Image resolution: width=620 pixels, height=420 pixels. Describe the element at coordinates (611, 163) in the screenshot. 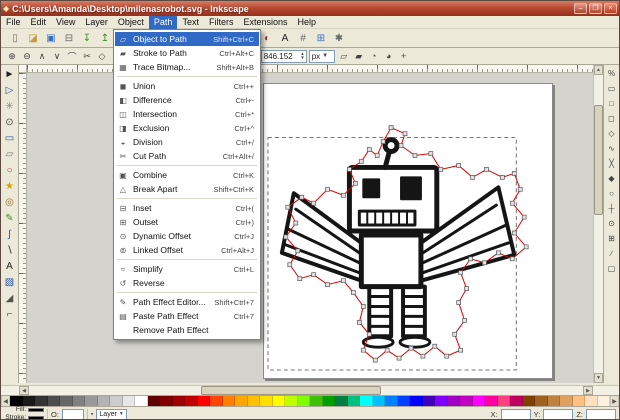

I see `snap-intersection-icon: ╳` at that location.